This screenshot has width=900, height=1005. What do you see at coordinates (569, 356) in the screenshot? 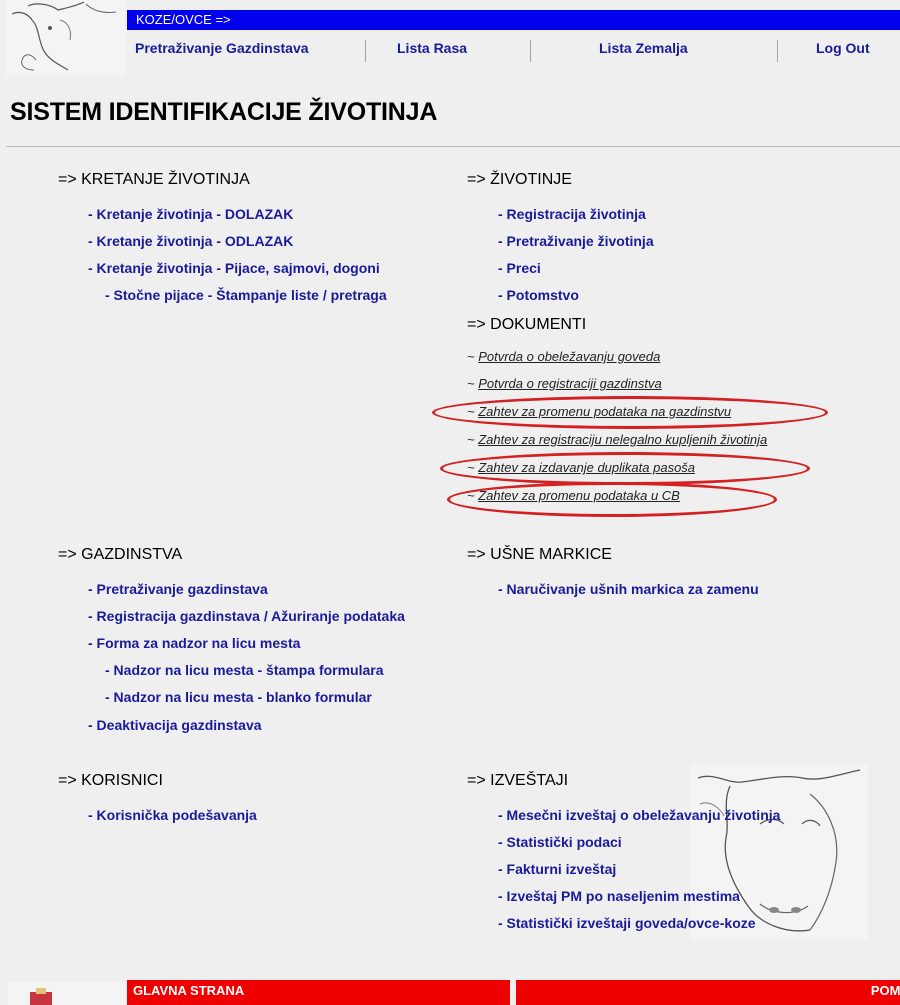
I see `doc-link-cattle-marking: Potvrda o obeležavanju goveda` at bounding box center [569, 356].